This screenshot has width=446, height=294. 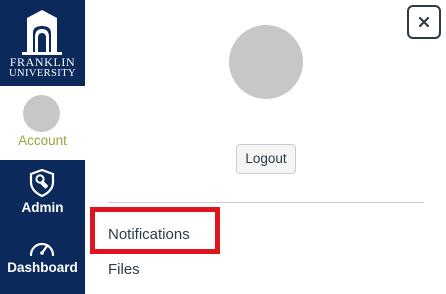 What do you see at coordinates (42, 73) in the screenshot?
I see `logo-wordmark-line2: UNIVERSITY` at bounding box center [42, 73].